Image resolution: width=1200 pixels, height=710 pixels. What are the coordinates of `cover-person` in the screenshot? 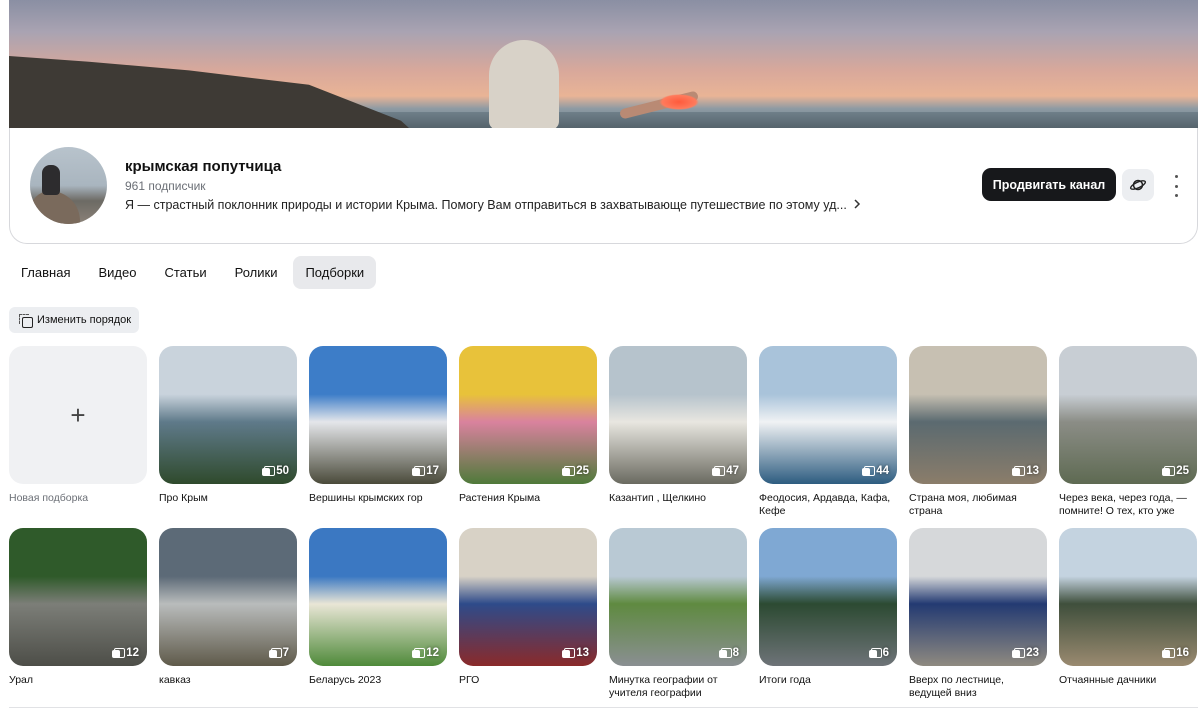 It's located at (524, 84).